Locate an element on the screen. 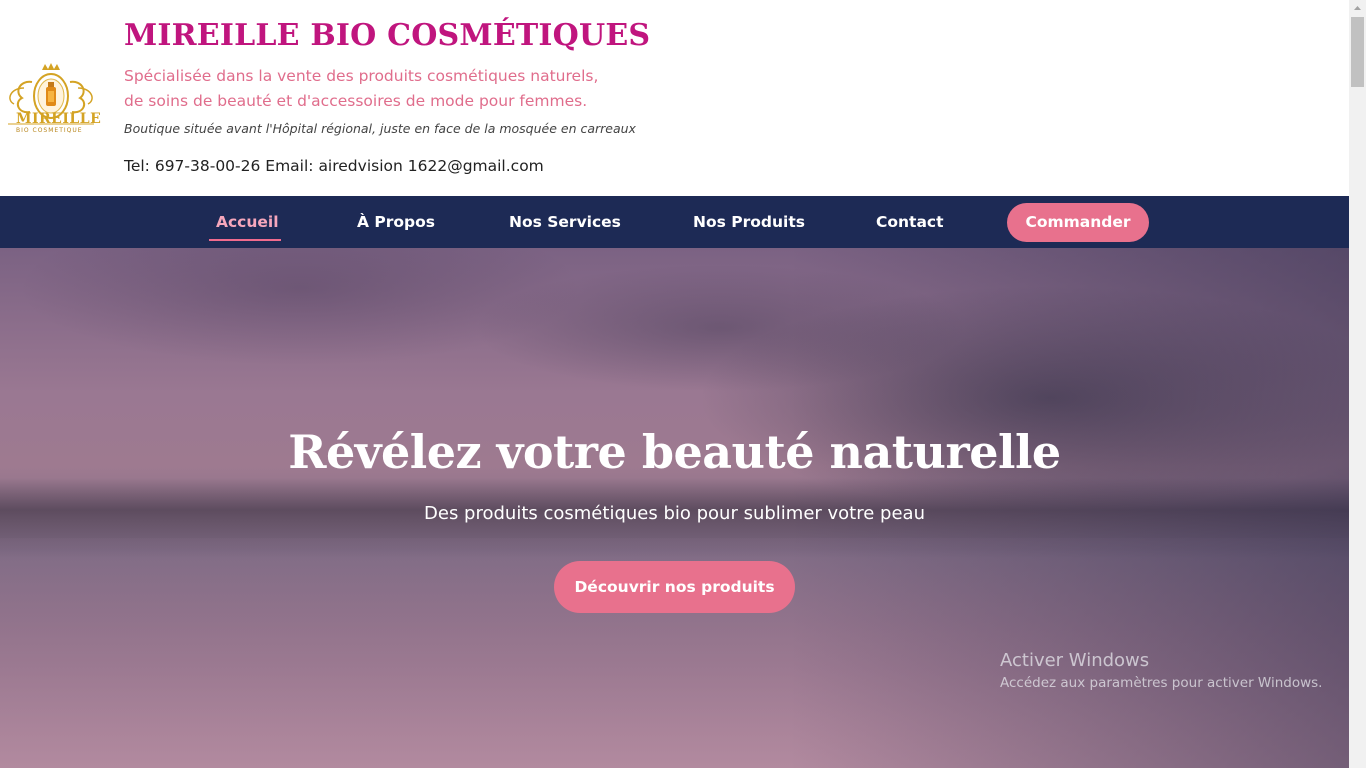 This screenshot has width=1366, height=768. brand-title: MIREILLE BIO COSMÉTIQUES is located at coordinates (387, 35).